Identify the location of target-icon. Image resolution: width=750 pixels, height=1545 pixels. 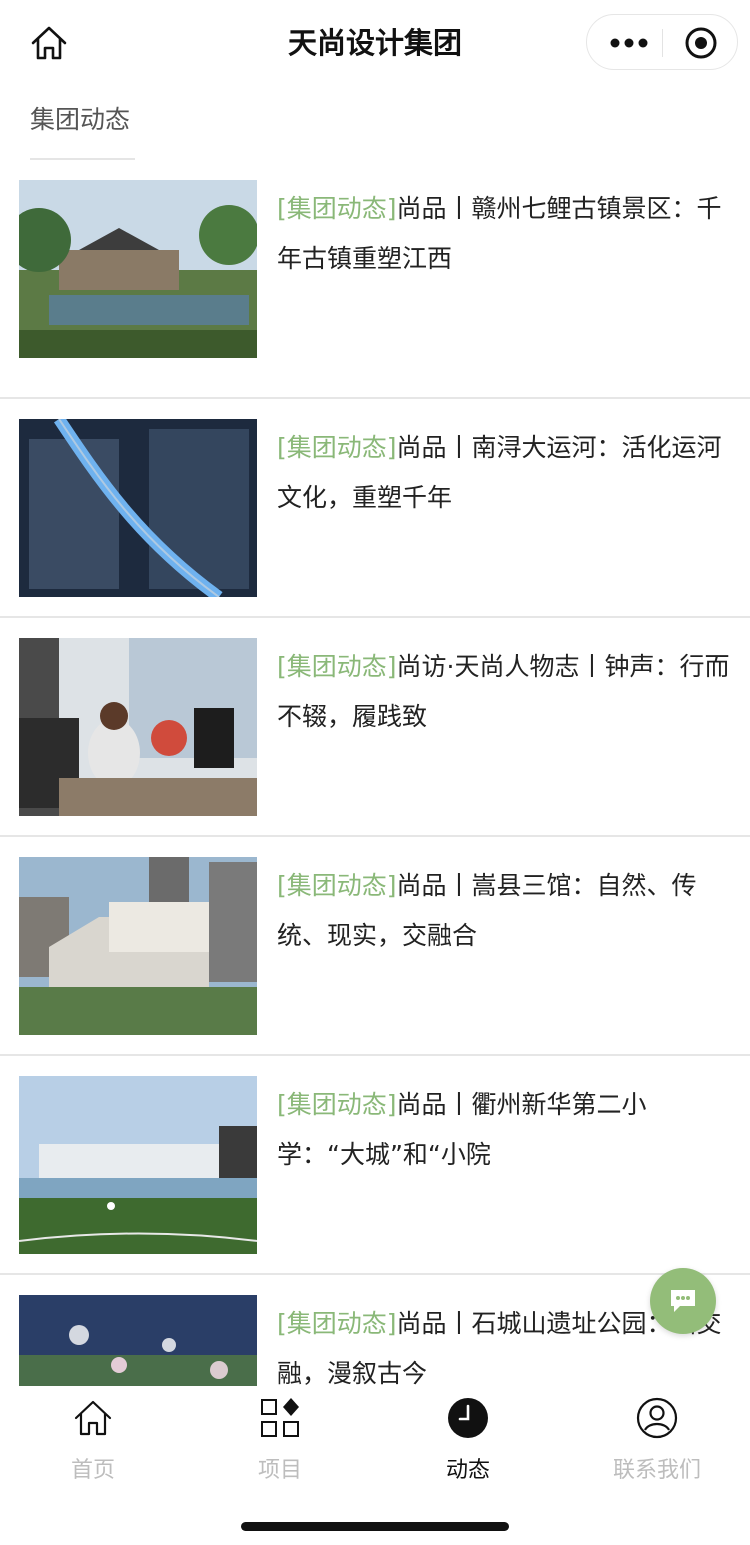
(701, 43).